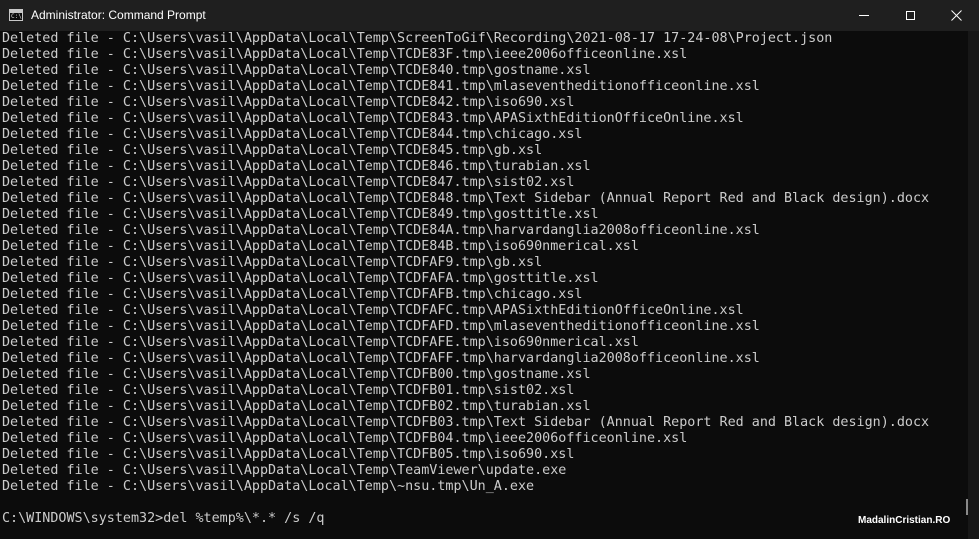 The width and height of the screenshot is (979, 539). I want to click on scrollbar-thumb, so click(967, 507).